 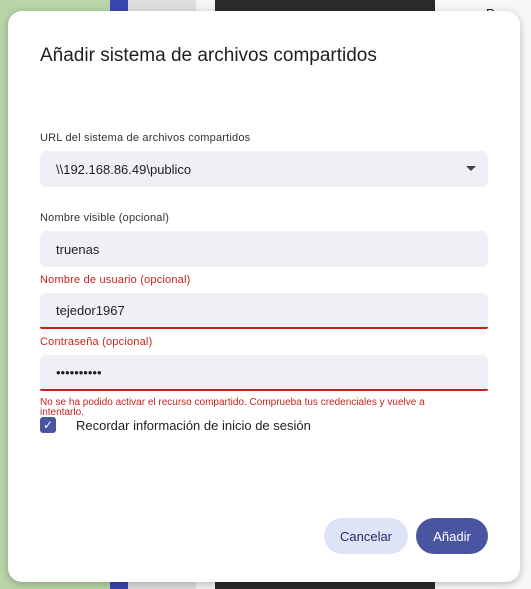 What do you see at coordinates (193, 425) in the screenshot?
I see `remember-label: Recordar información de inicio de sesión` at bounding box center [193, 425].